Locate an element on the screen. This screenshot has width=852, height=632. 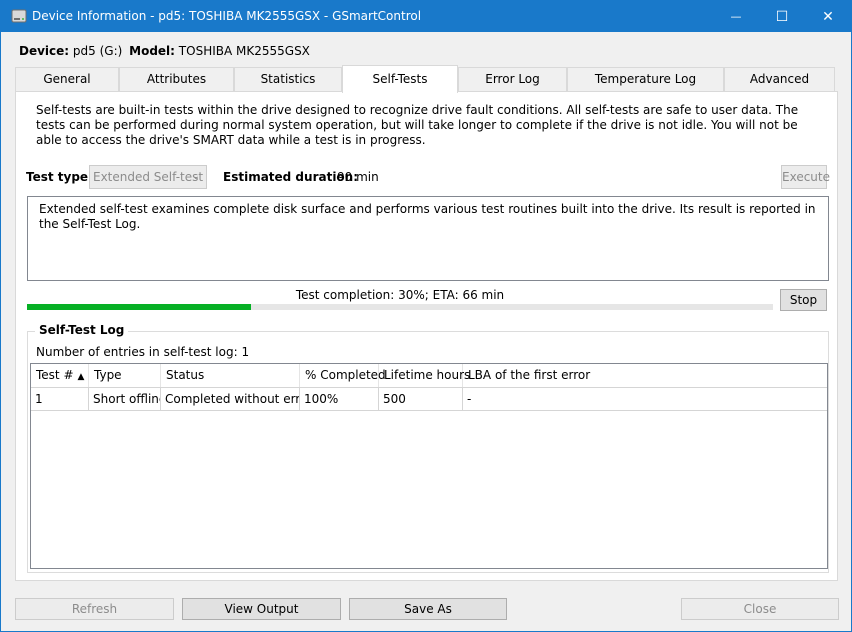
test-type-select: Extended Self-test ⌄ is located at coordinates (148, 177).